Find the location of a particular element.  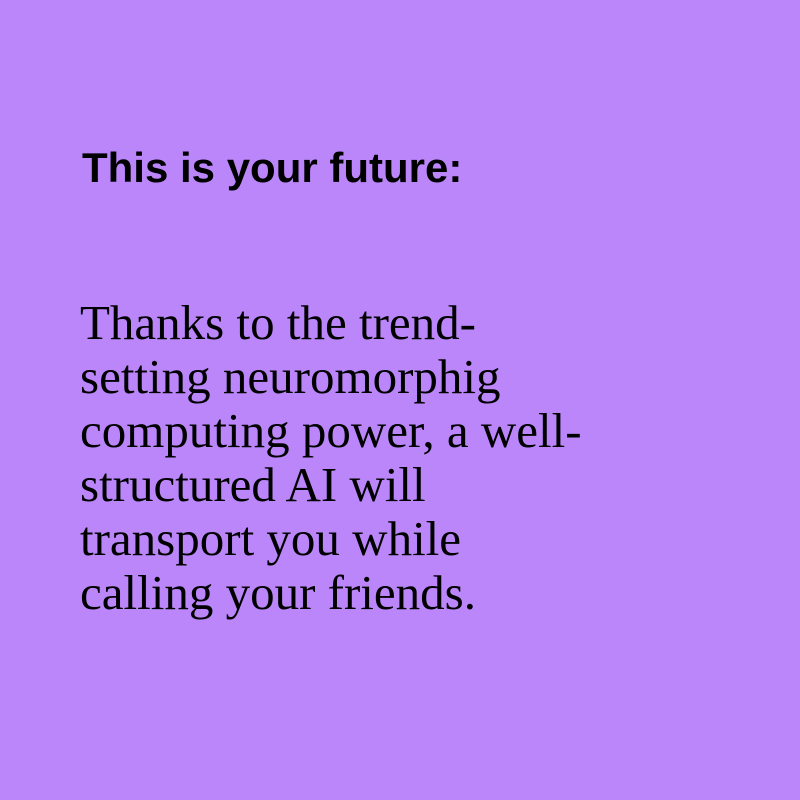

body-line: transport you while is located at coordinates (271, 538).